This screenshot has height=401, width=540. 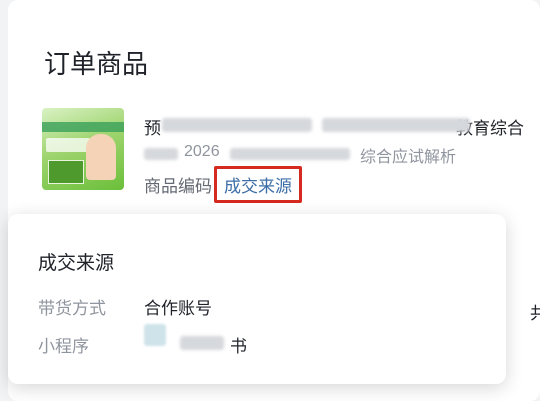 What do you see at coordinates (101, 157) in the screenshot?
I see `thumbnail-person` at bounding box center [101, 157].